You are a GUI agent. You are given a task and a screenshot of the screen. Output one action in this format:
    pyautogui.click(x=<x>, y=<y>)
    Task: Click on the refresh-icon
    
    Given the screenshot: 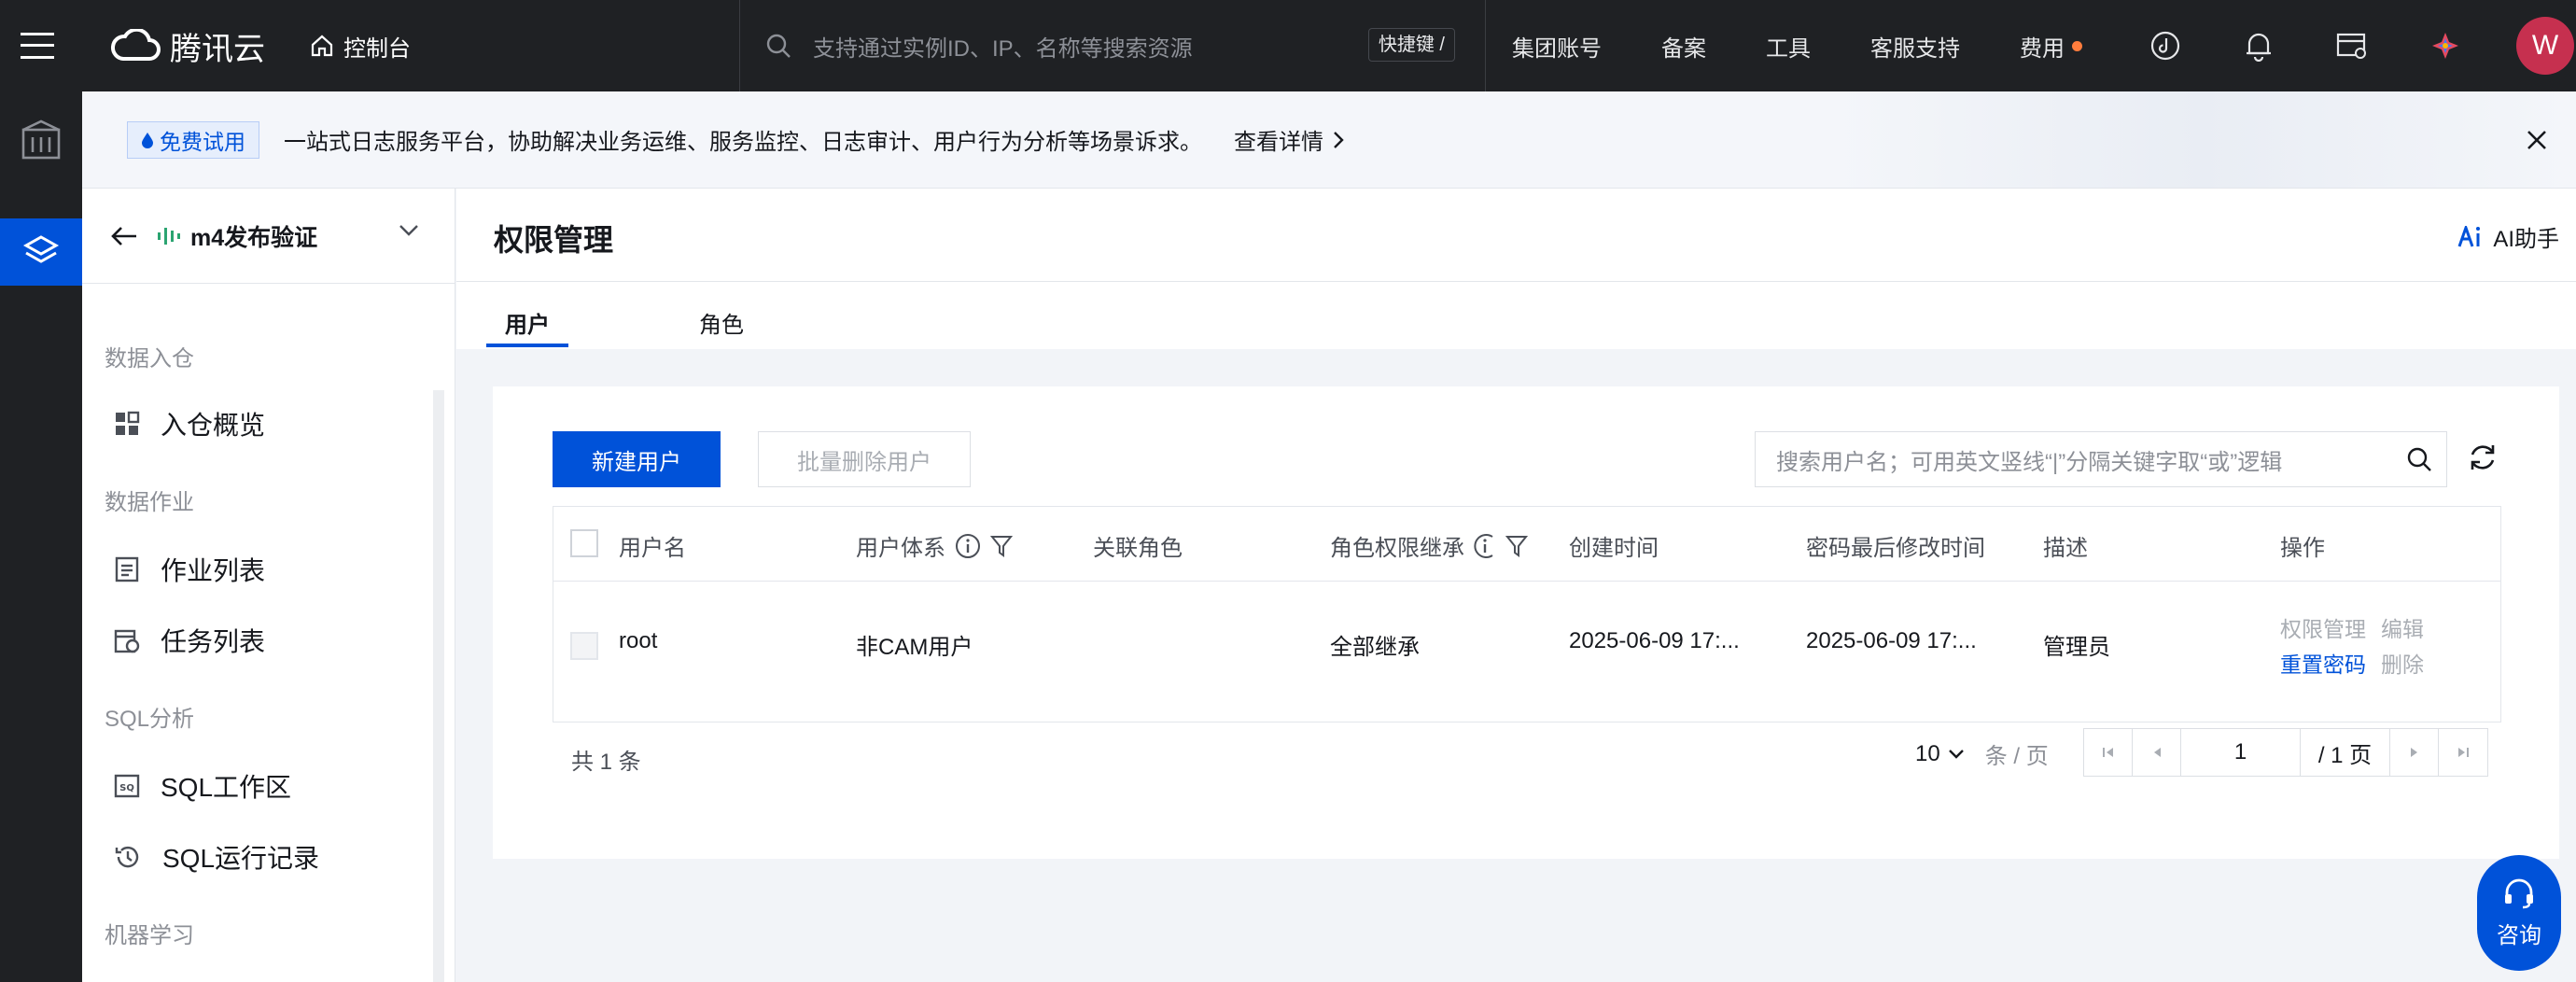 What is the action you would take?
    pyautogui.click(x=2482, y=457)
    